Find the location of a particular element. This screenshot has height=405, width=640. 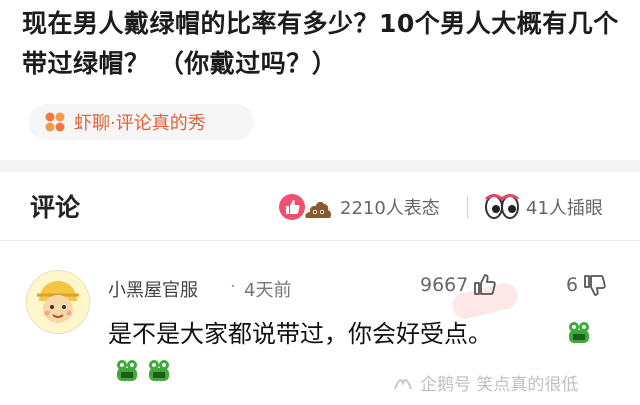

like-count: 9667 is located at coordinates (444, 285).